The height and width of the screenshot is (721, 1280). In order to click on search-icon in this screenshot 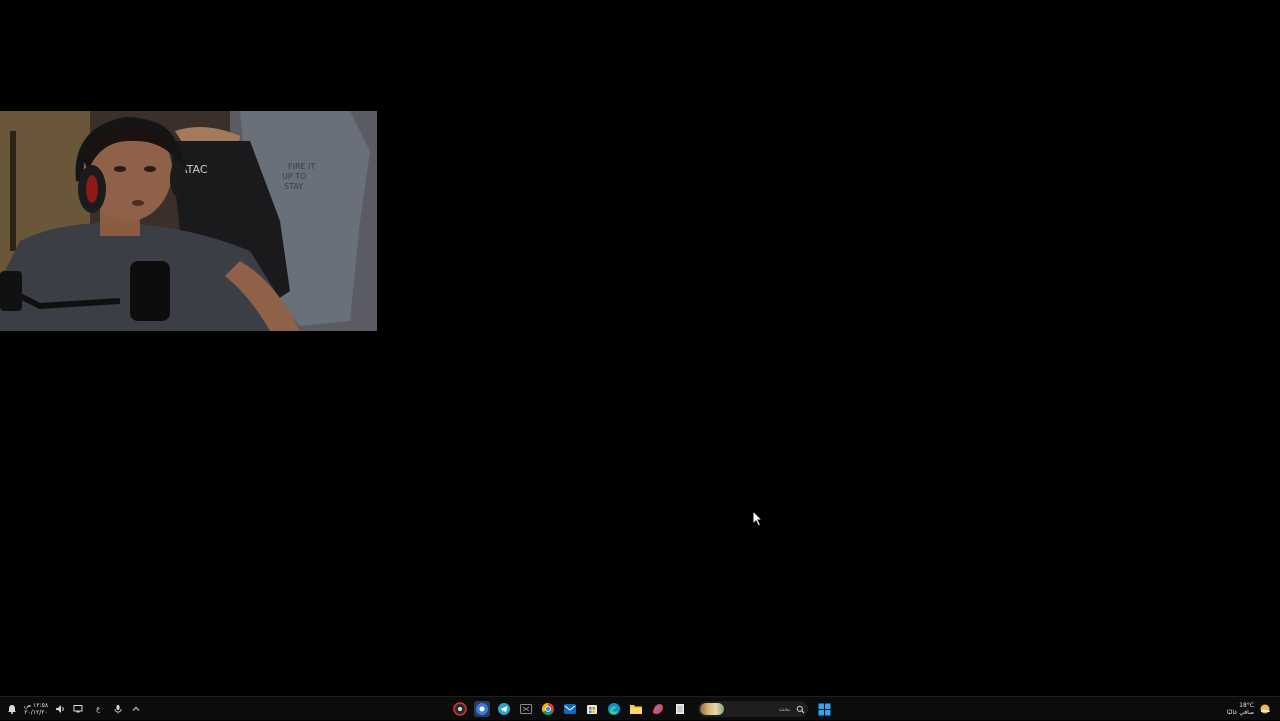, I will do `click(800, 709)`.